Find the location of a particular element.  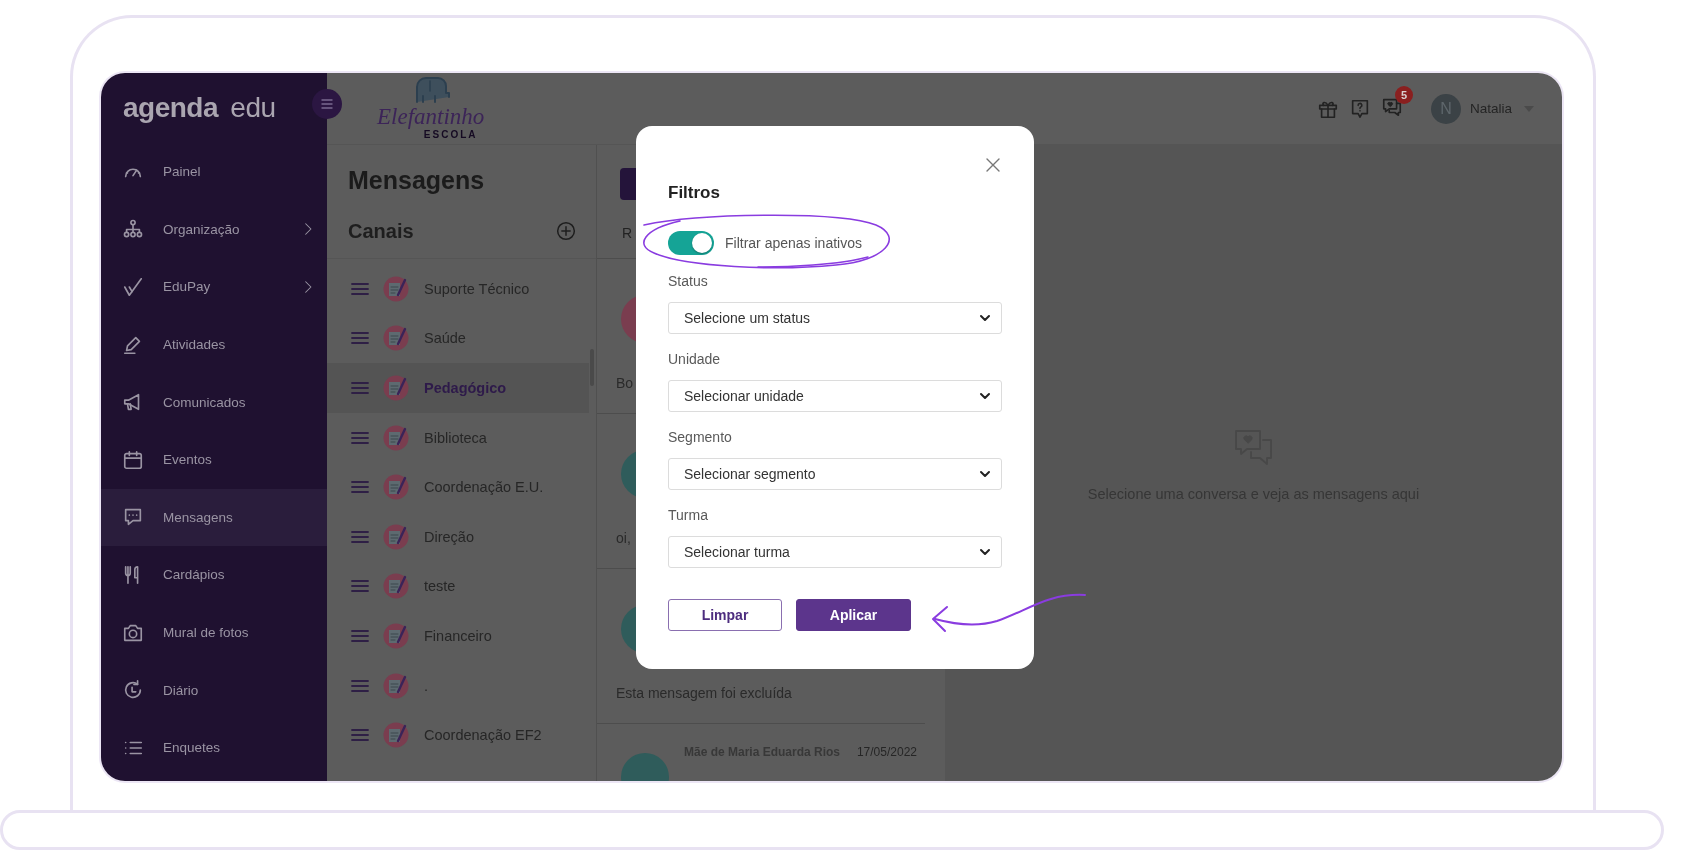

section-title: Canais is located at coordinates (381, 231).